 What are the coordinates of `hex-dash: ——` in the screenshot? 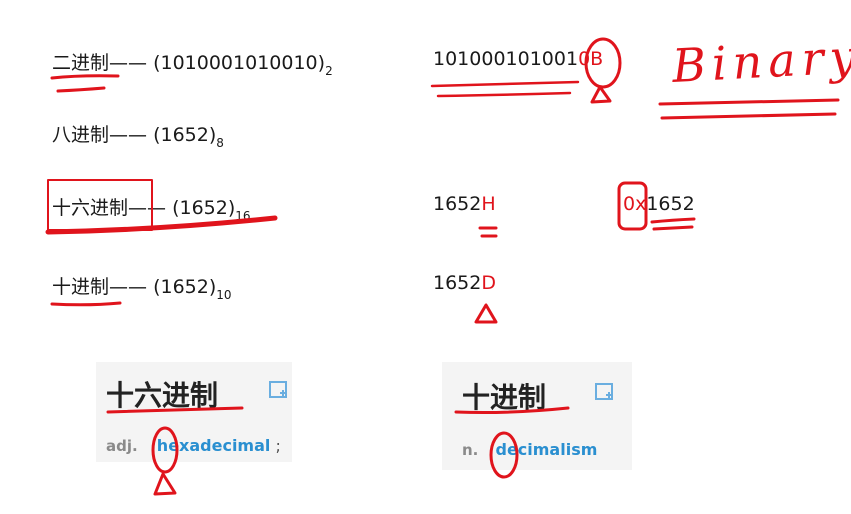 It's located at (147, 208).